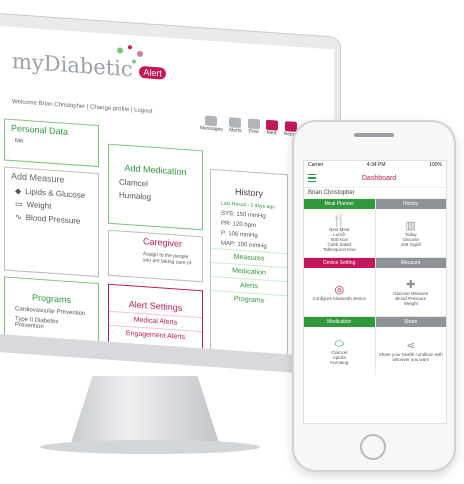  I want to click on app-header: Dashboard, so click(375, 178).